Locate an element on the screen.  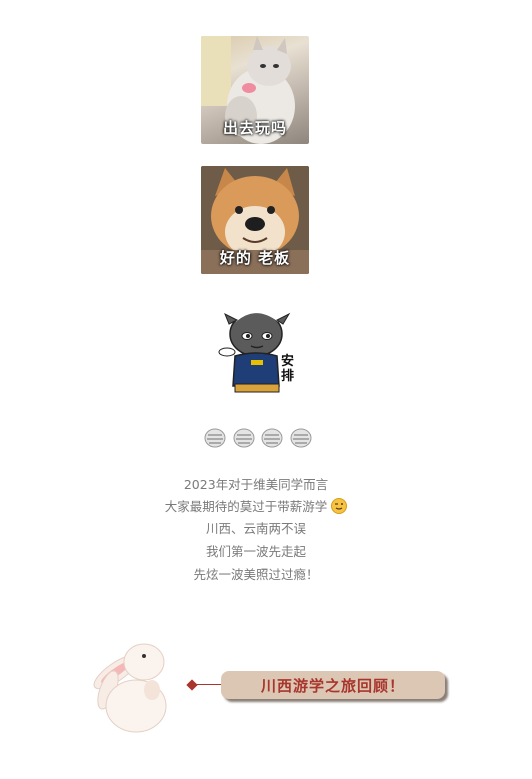
paragraph-line-3: 川西、云南两不误 is located at coordinates (255, 528).